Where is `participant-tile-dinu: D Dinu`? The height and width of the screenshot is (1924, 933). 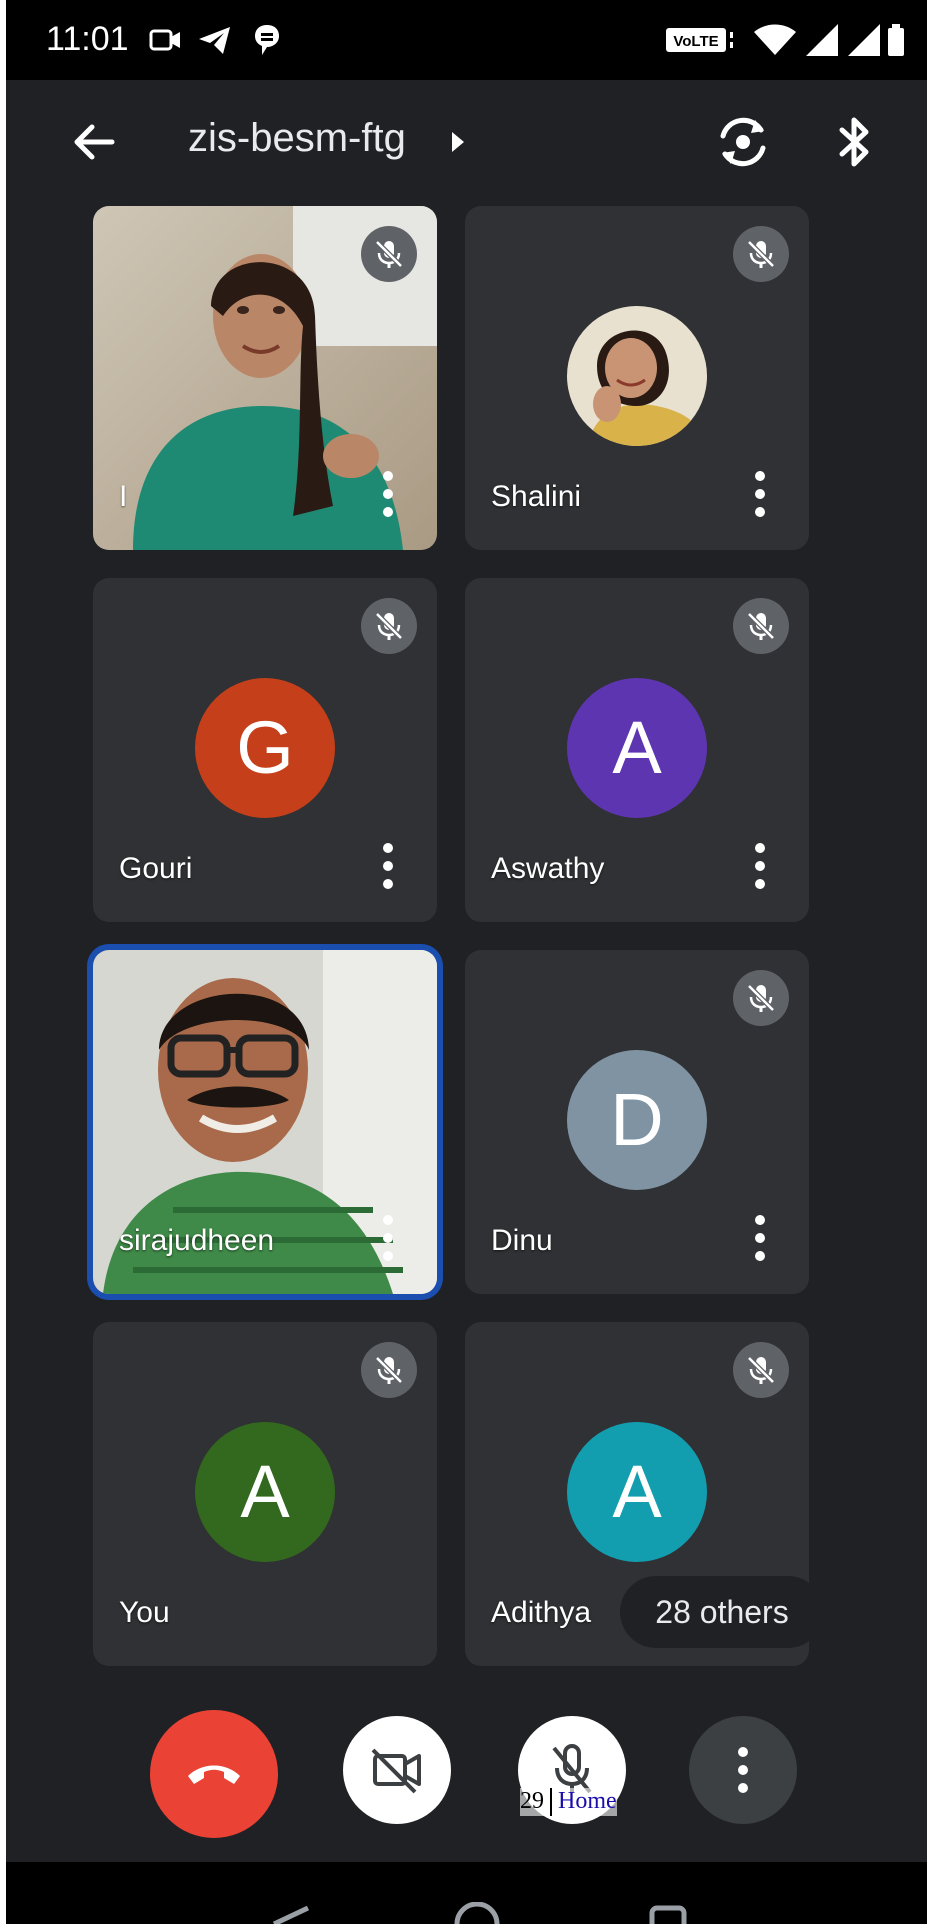
participant-tile-dinu: D Dinu is located at coordinates (637, 1122).